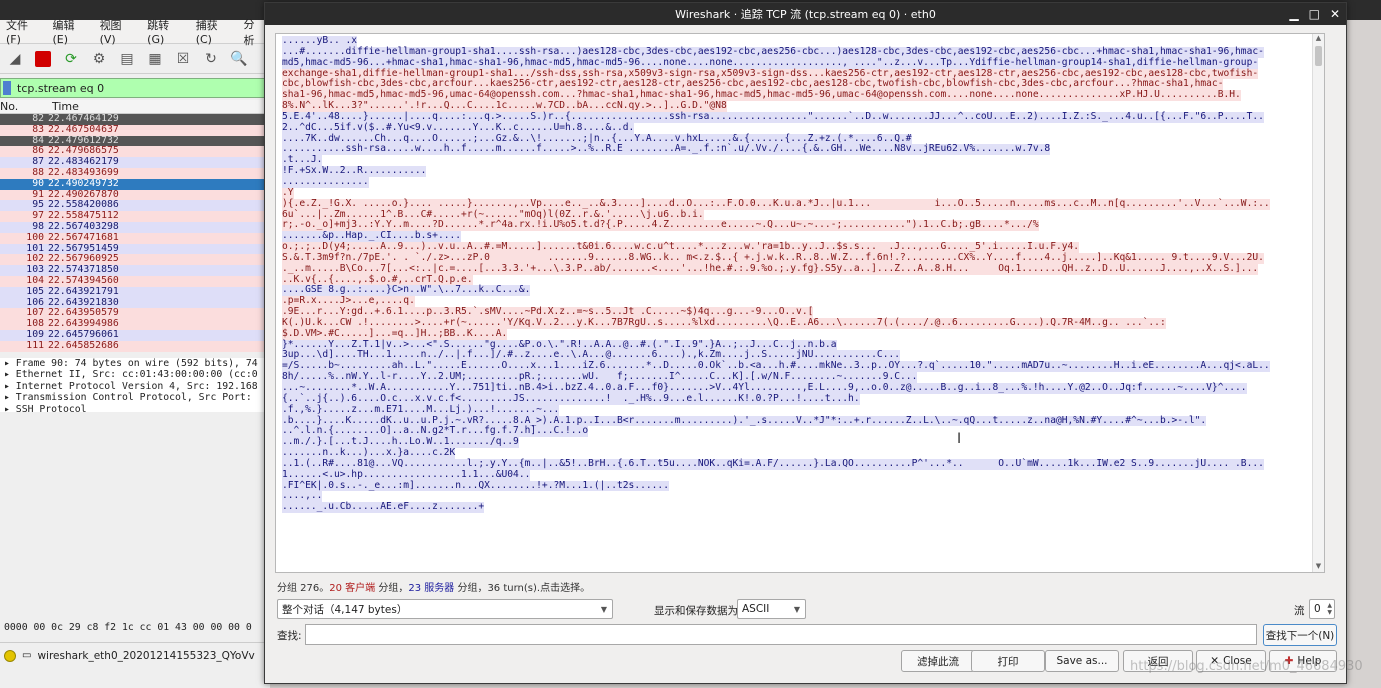 This screenshot has height=688, width=1381. I want to click on menu-item: 编辑(E), so click(69, 31).